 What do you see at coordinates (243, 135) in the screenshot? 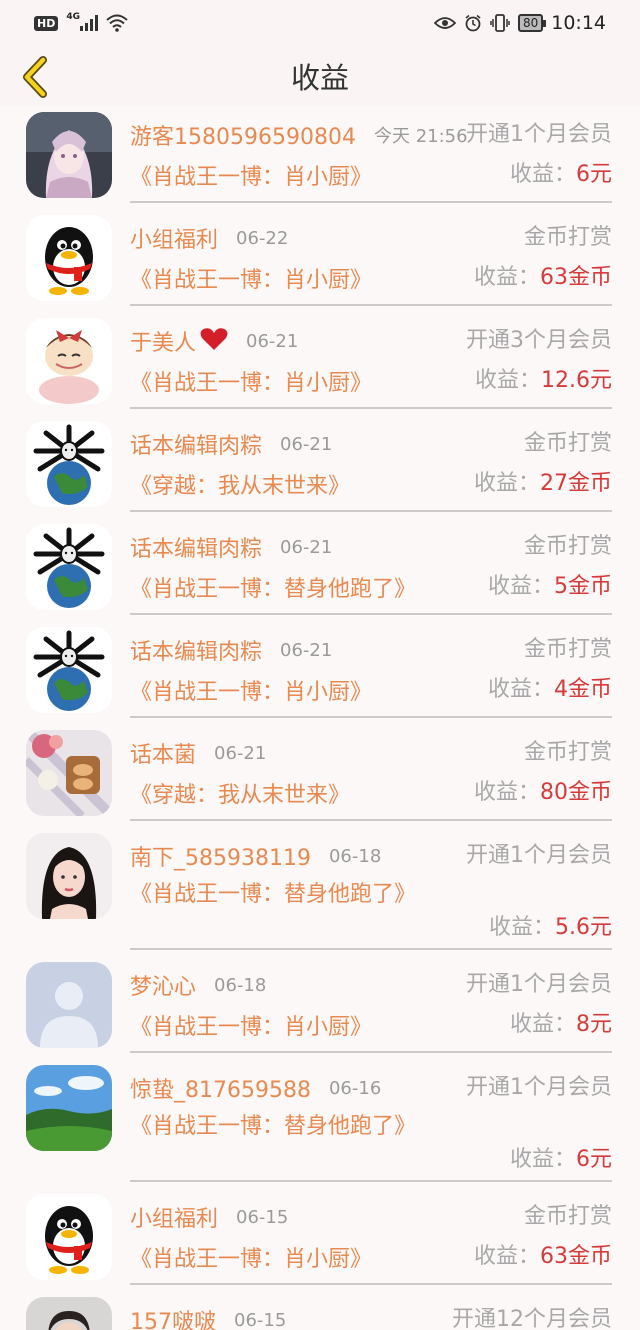
I see `user-name: 游客1580596590804` at bounding box center [243, 135].